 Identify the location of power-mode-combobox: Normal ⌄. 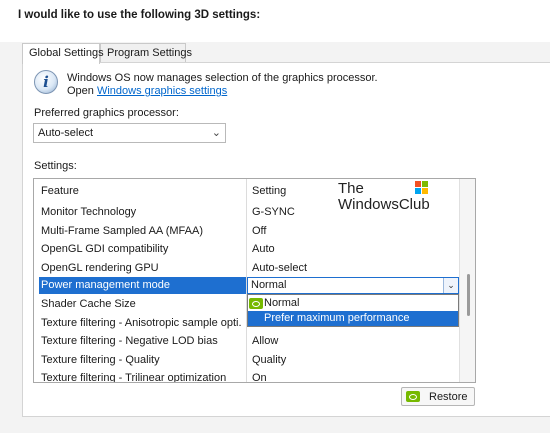
(353, 285).